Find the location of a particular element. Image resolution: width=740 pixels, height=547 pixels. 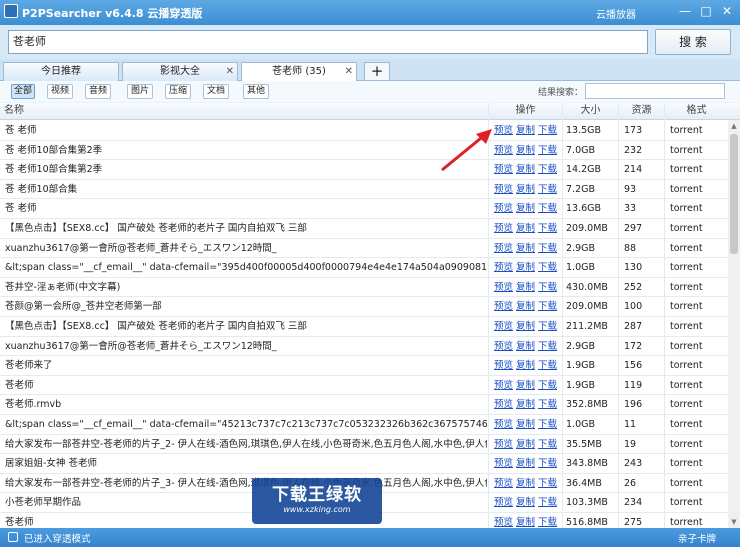

filter-other: 其他 is located at coordinates (256, 91).